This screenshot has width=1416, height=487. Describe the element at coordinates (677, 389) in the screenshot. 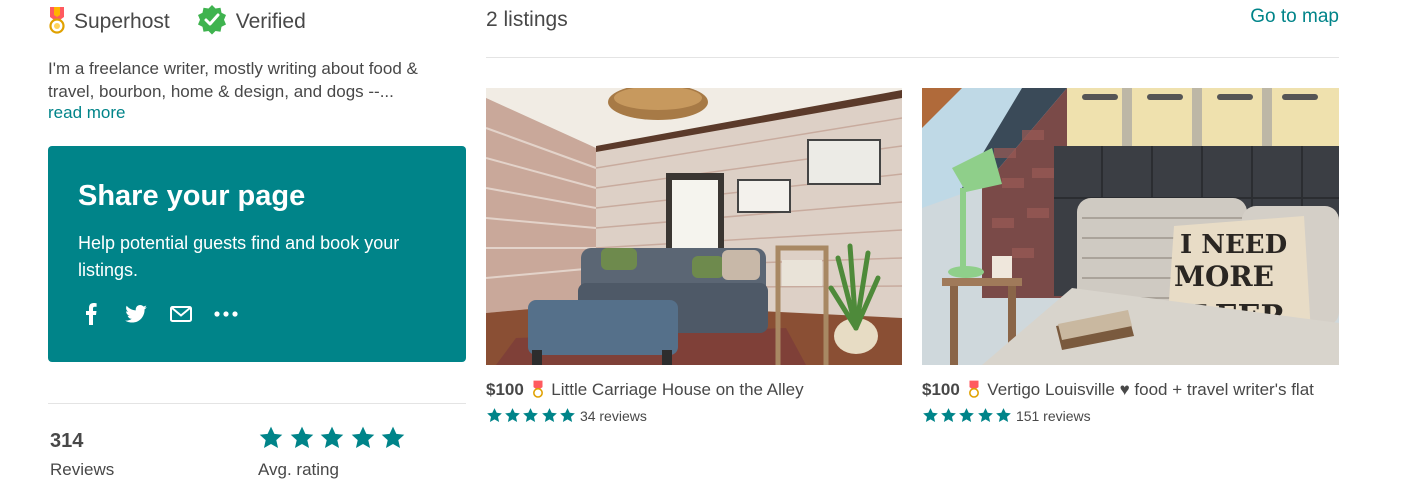

I see `listing-title: Little Carriage House on the Alley` at that location.